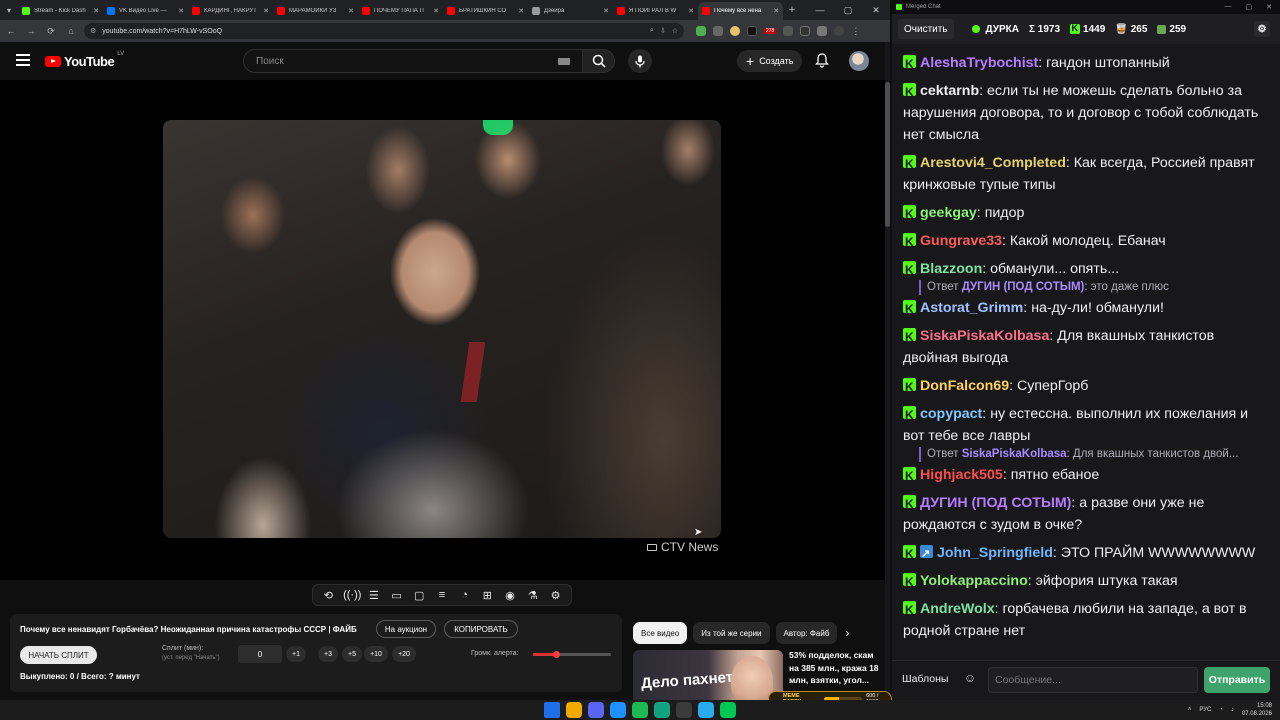 This screenshot has width=1280, height=720. I want to click on forward-icon: →, so click(31, 31).